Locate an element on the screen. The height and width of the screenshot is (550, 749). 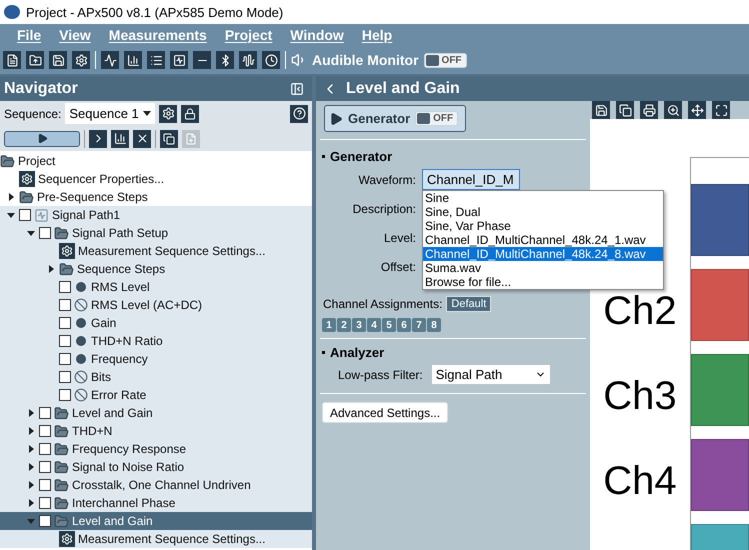
tree-item: Bits is located at coordinates (101, 377).